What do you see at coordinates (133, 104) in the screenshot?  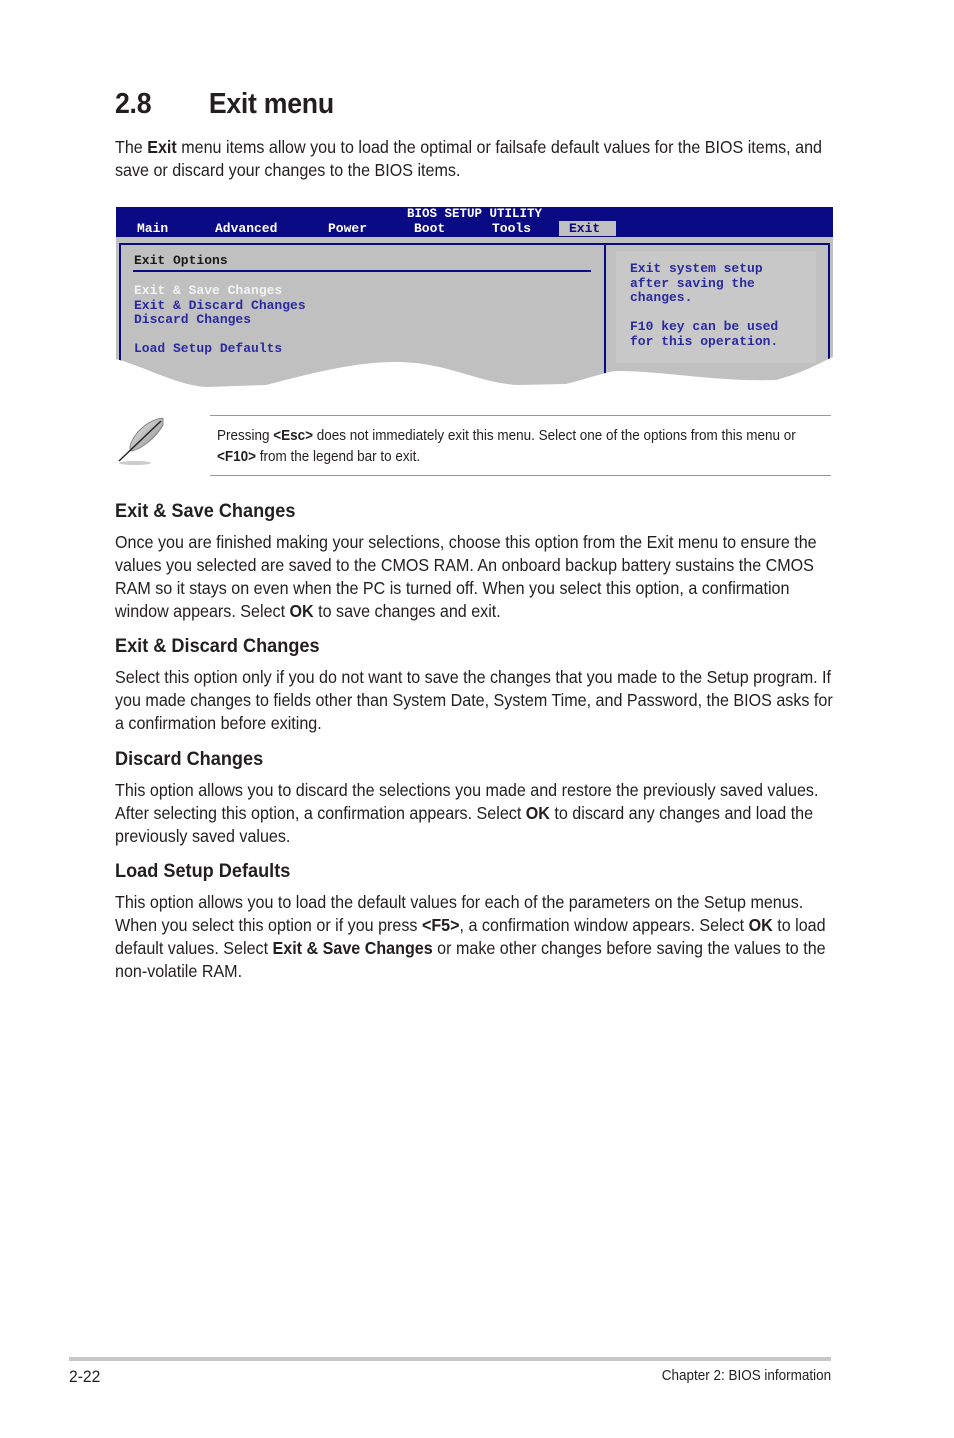 I see `section-number: 2.8` at bounding box center [133, 104].